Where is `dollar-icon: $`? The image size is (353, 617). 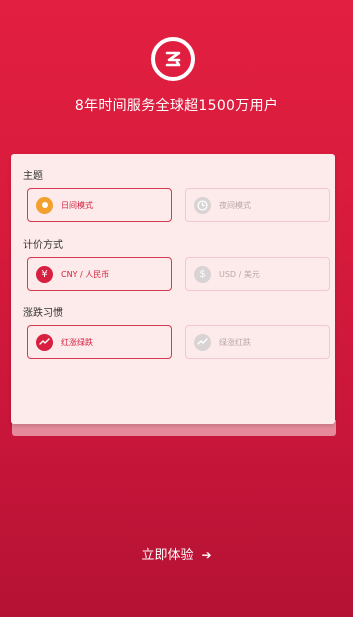 dollar-icon: $ is located at coordinates (202, 274).